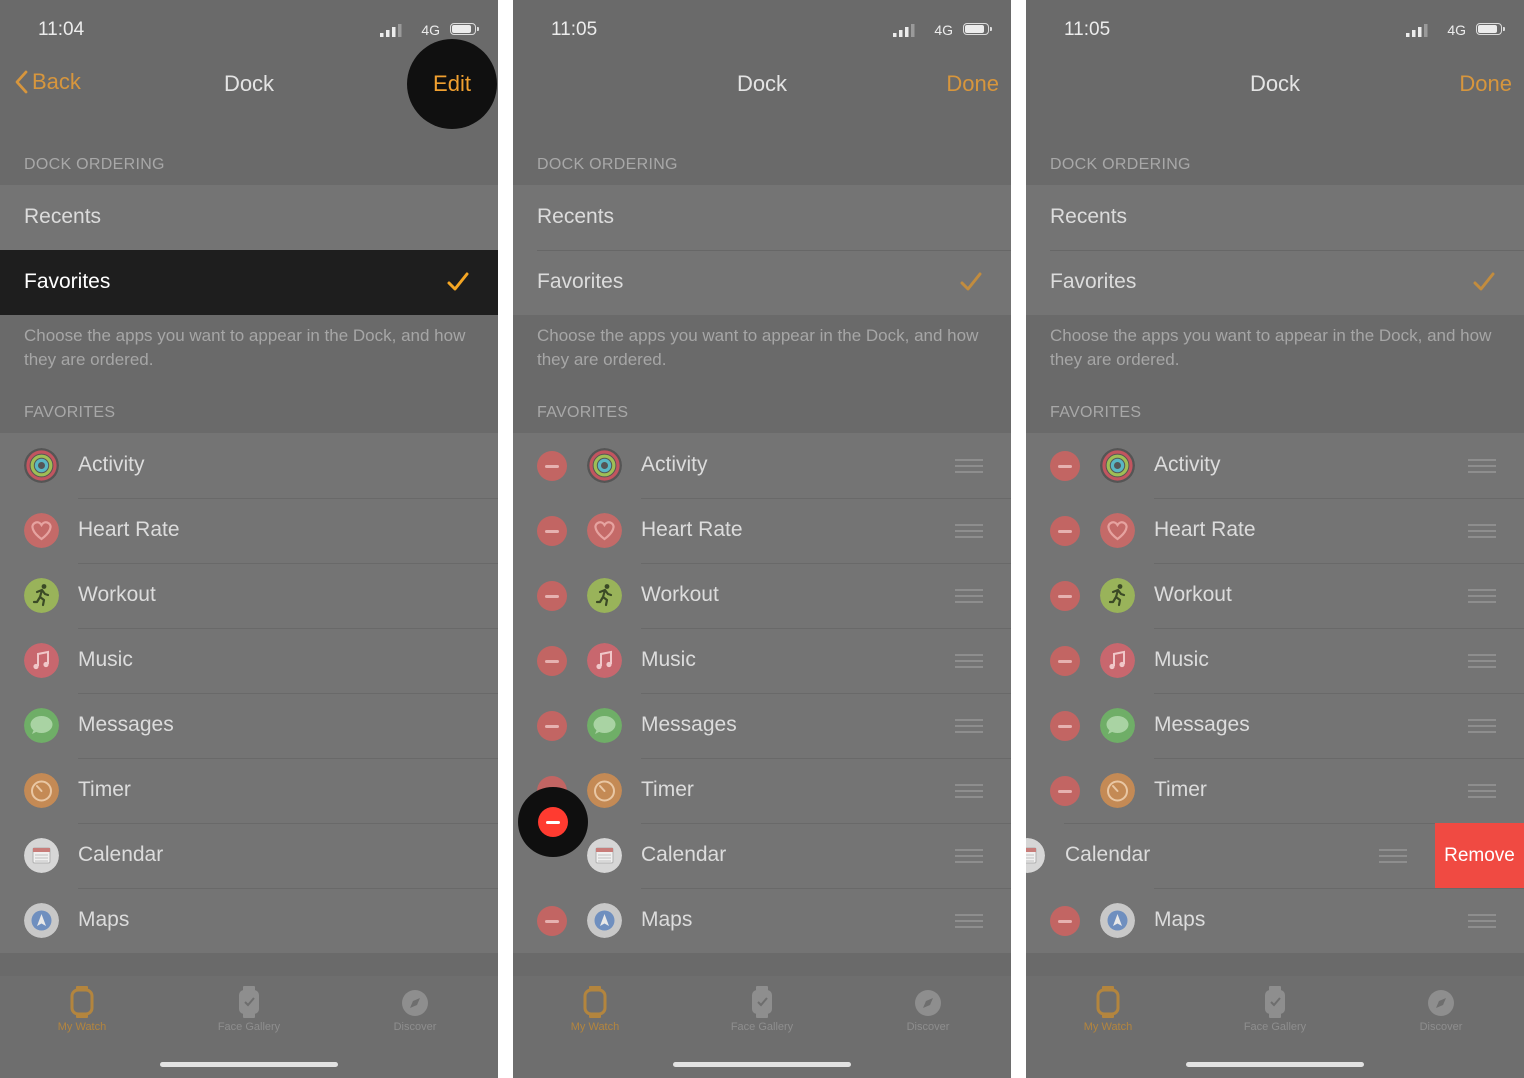 The image size is (1524, 1078). What do you see at coordinates (1108, 854) in the screenshot?
I see `app-name: Calendar` at bounding box center [1108, 854].